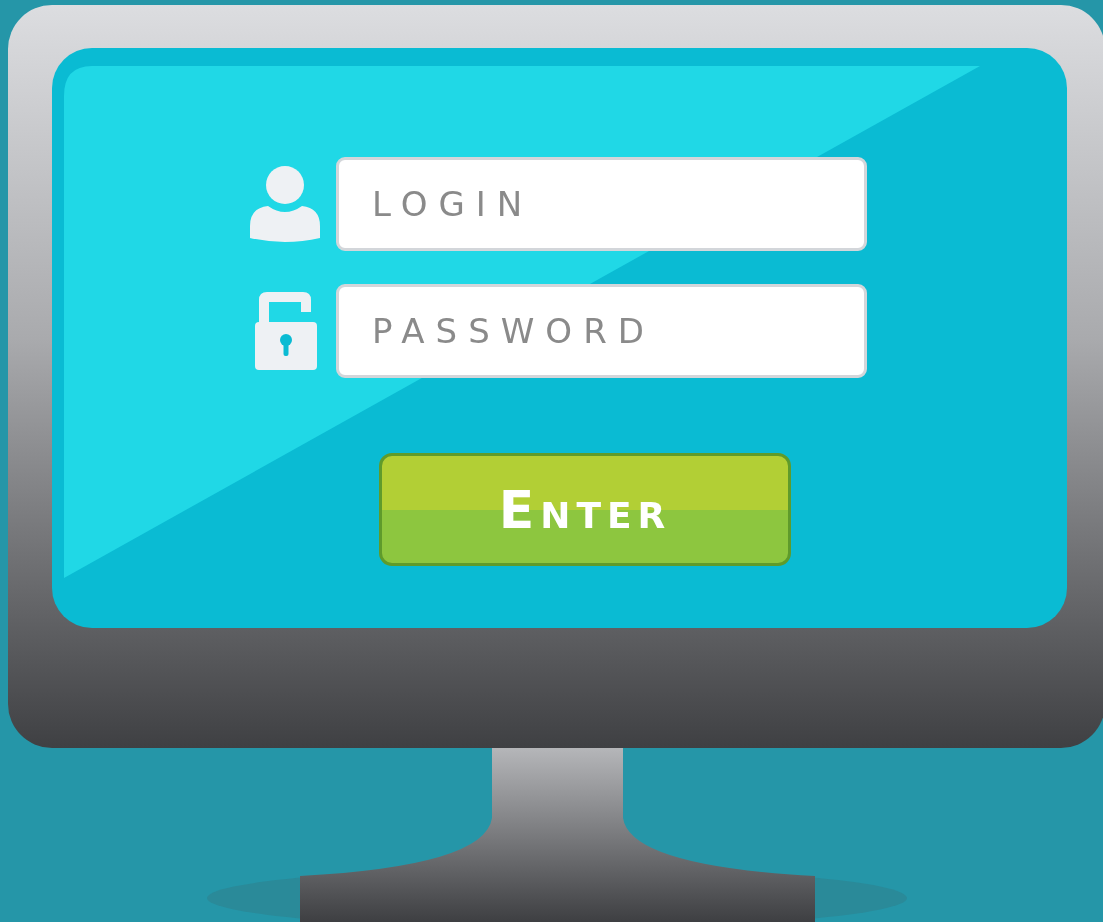 This screenshot has width=1103, height=922. I want to click on user-icon, so click(285, 204).